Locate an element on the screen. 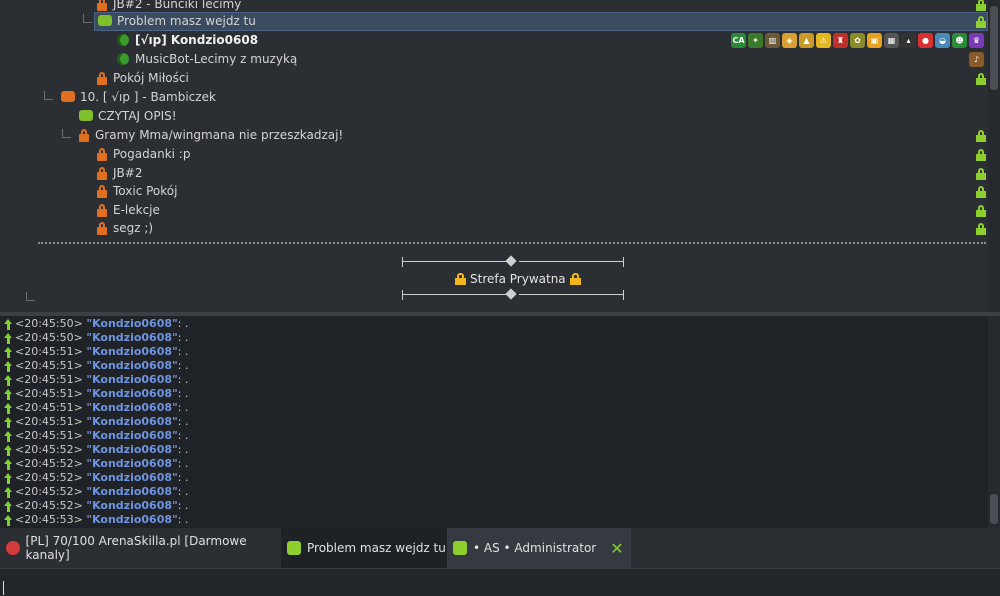 Image resolution: width=1000 pixels, height=596 pixels. chat-message: <20:45:53> "Kondzio0608": . is located at coordinates (96, 520).